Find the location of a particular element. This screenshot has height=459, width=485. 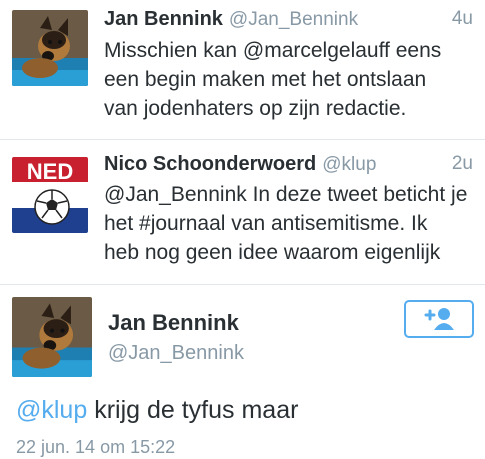

avatar-label: NED is located at coordinates (50, 171).